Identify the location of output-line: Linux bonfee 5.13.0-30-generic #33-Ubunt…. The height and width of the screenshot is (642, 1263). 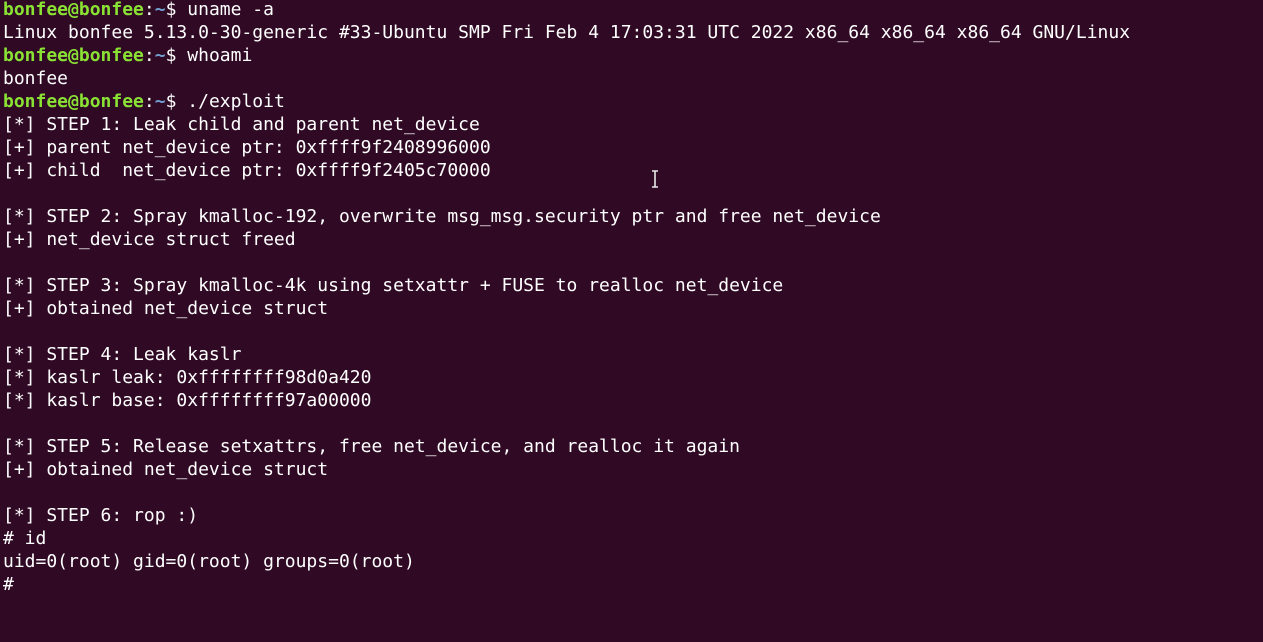
(567, 32).